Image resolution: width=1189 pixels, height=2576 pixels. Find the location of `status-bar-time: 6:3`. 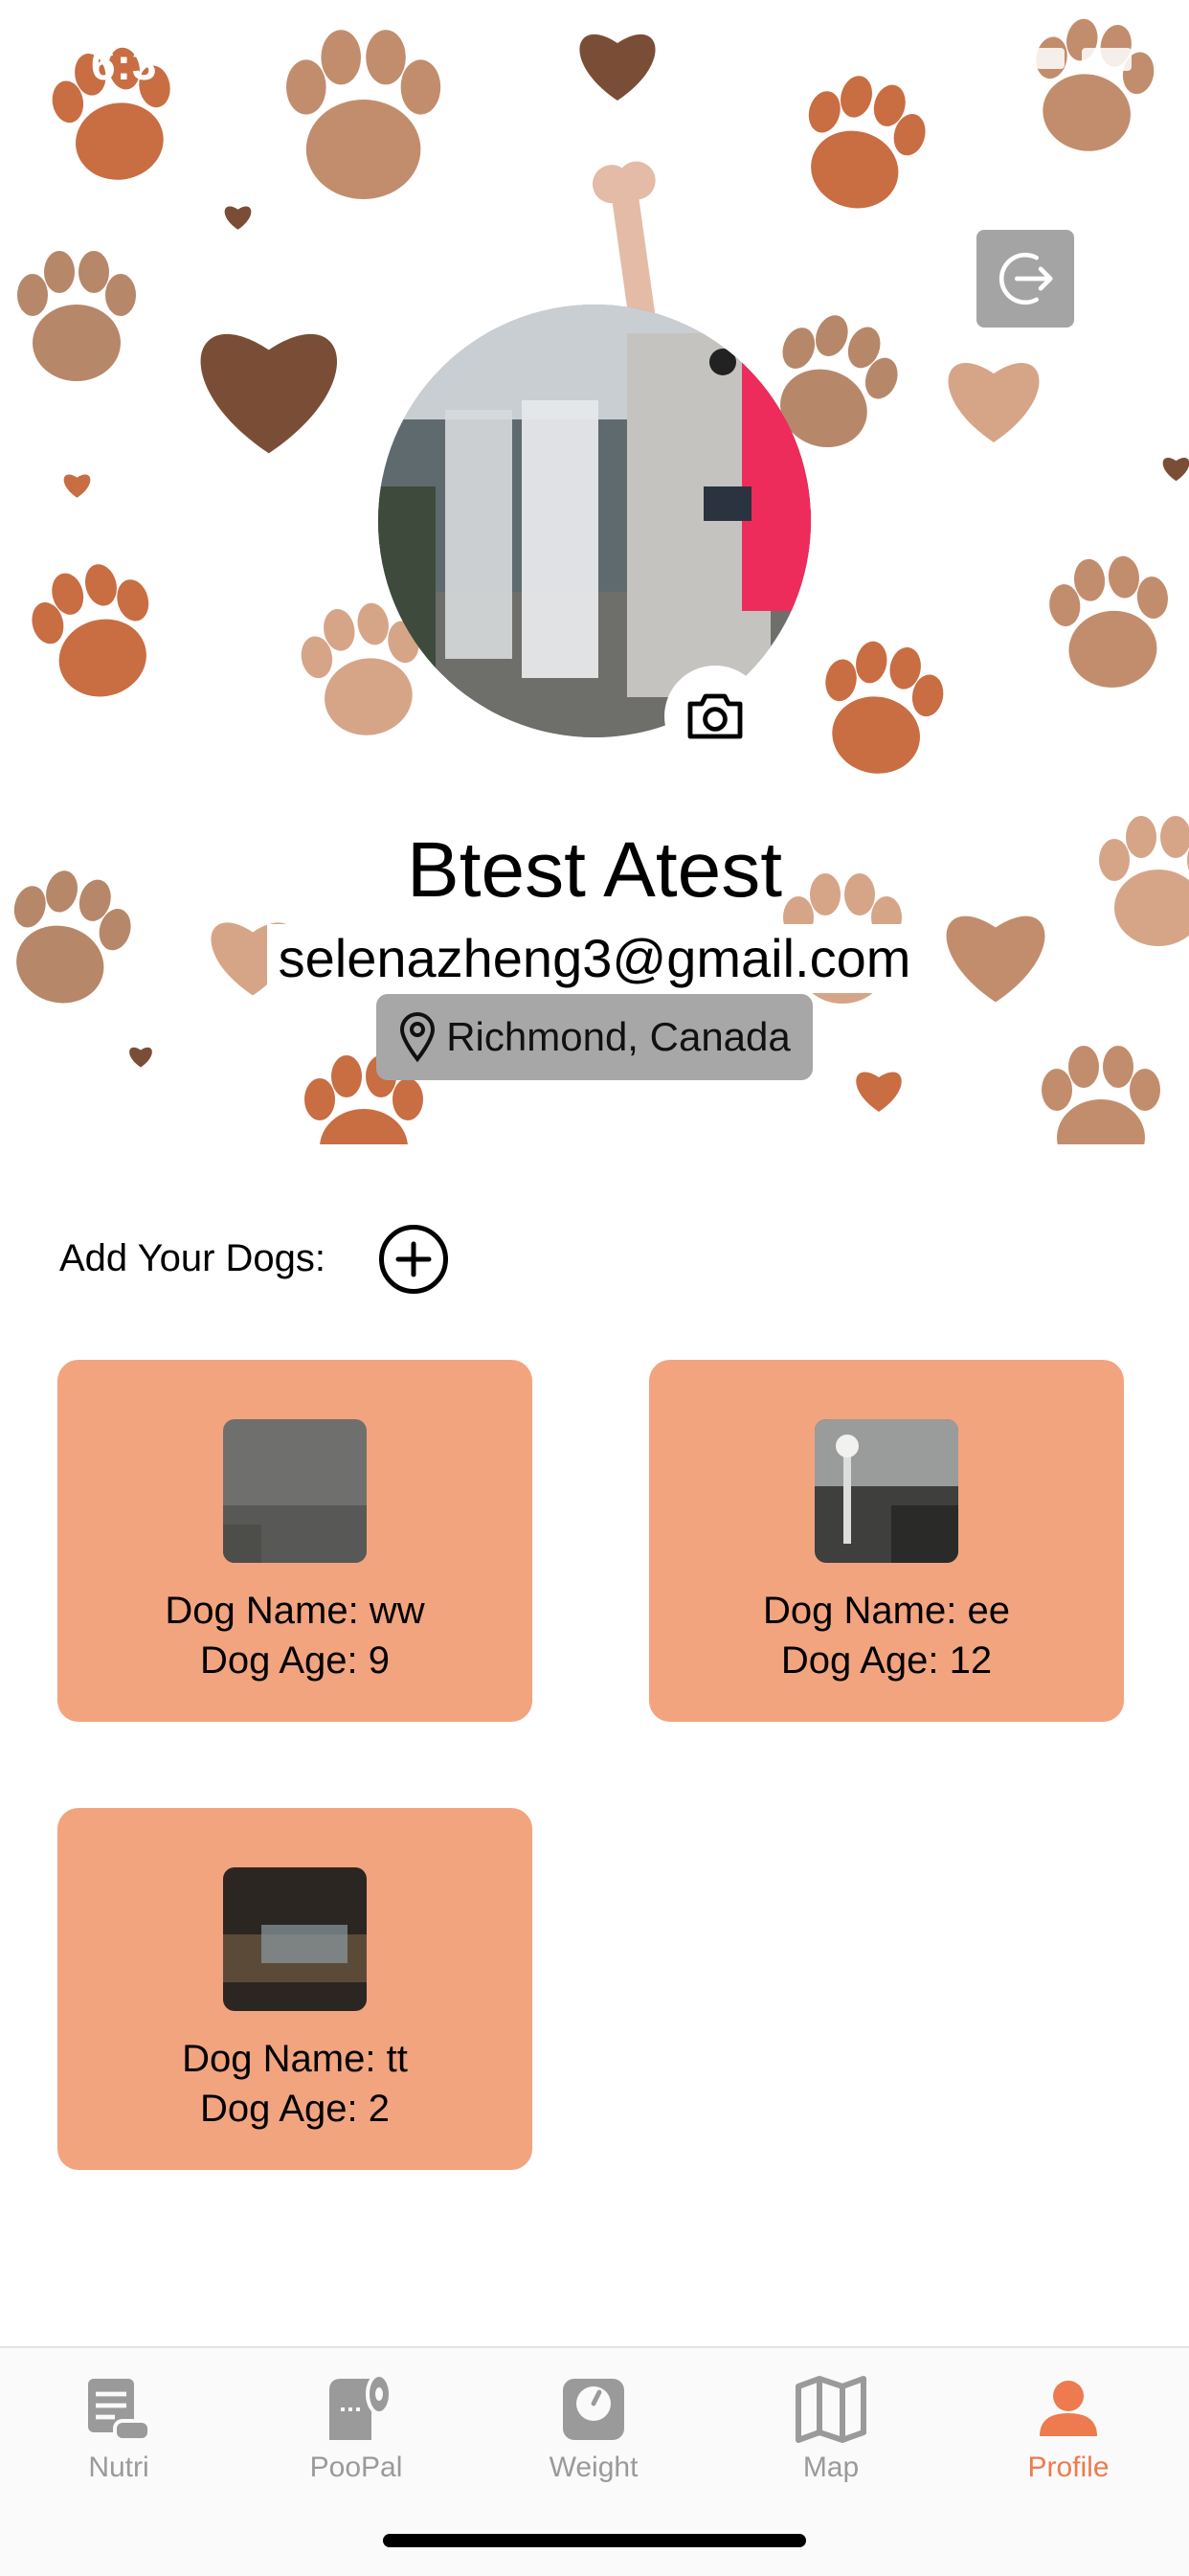

status-bar-time: 6:3 is located at coordinates (124, 64).